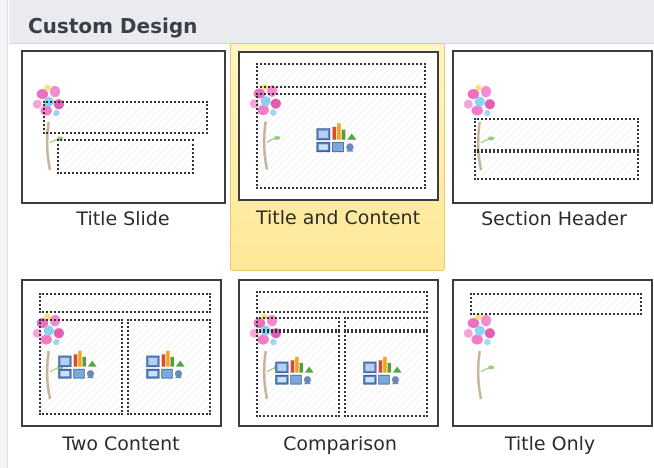 The image size is (654, 468). I want to click on layout-tile-two-content: Two Content, so click(122, 371).